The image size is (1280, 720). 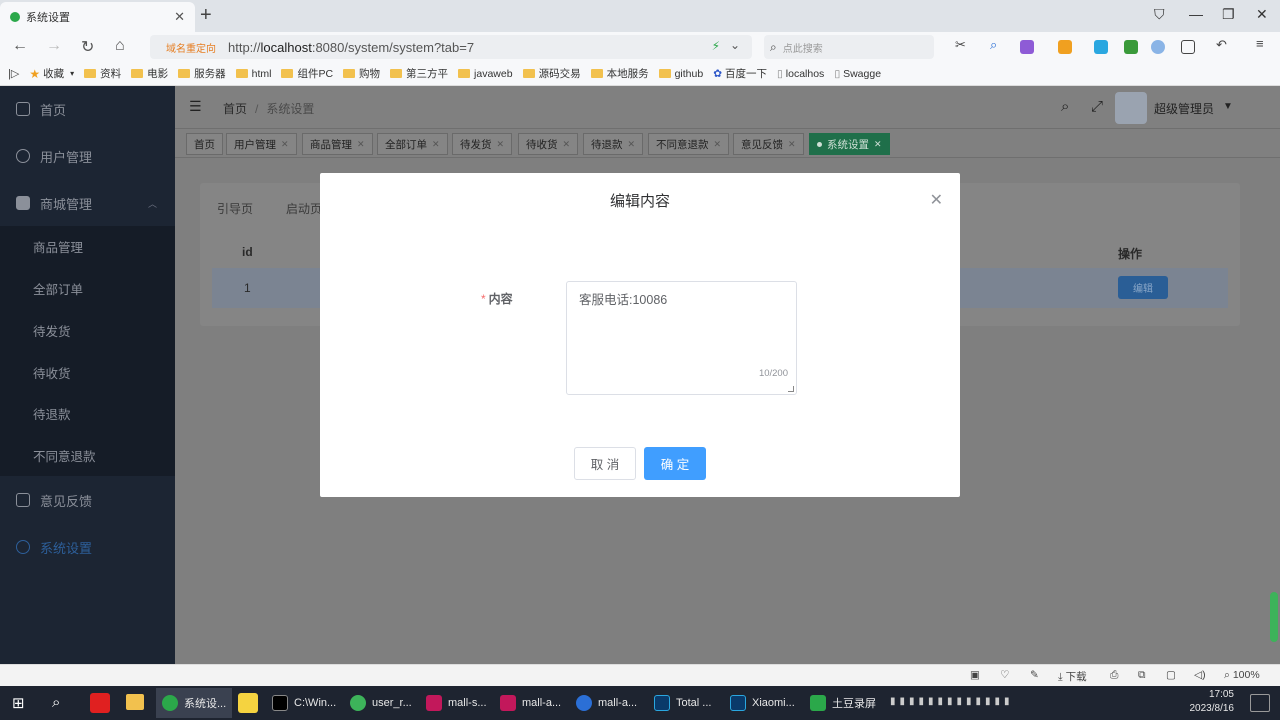 I want to click on copy-icon: ⧉, so click(x=1142, y=675).